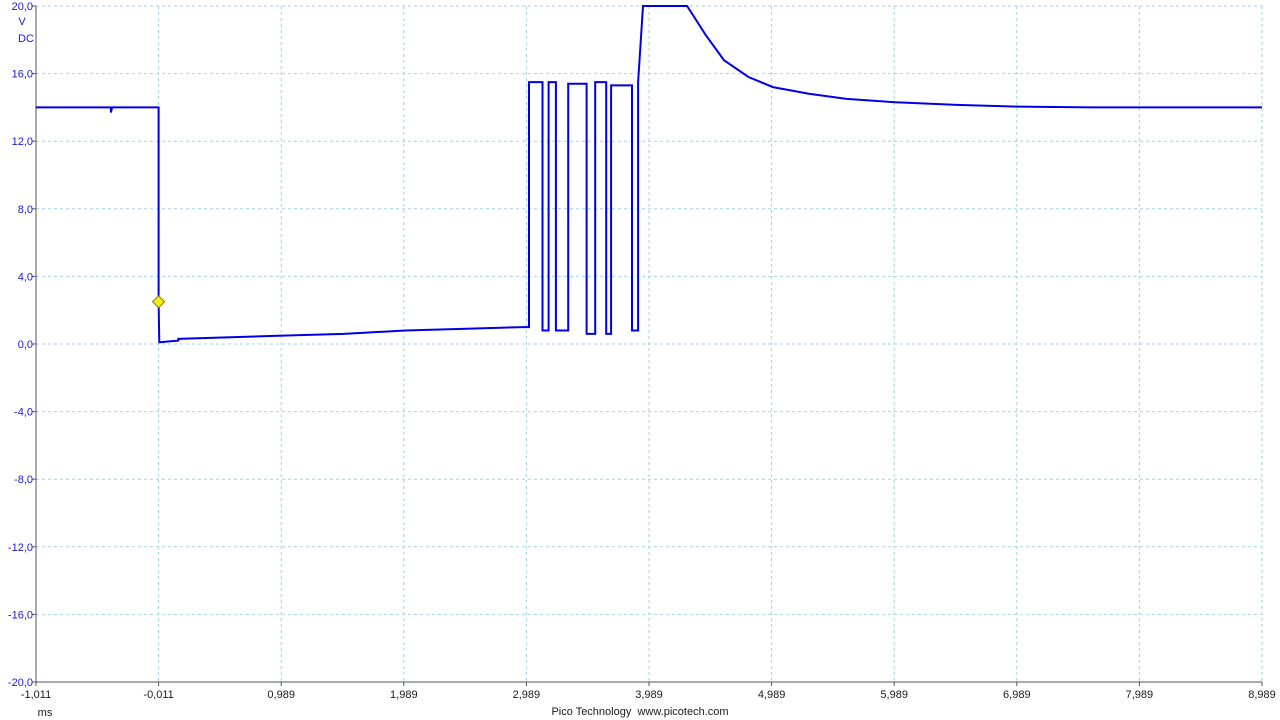 The width and height of the screenshot is (1280, 720). What do you see at coordinates (20, 548) in the screenshot?
I see `y-tick-label: -12,0` at bounding box center [20, 548].